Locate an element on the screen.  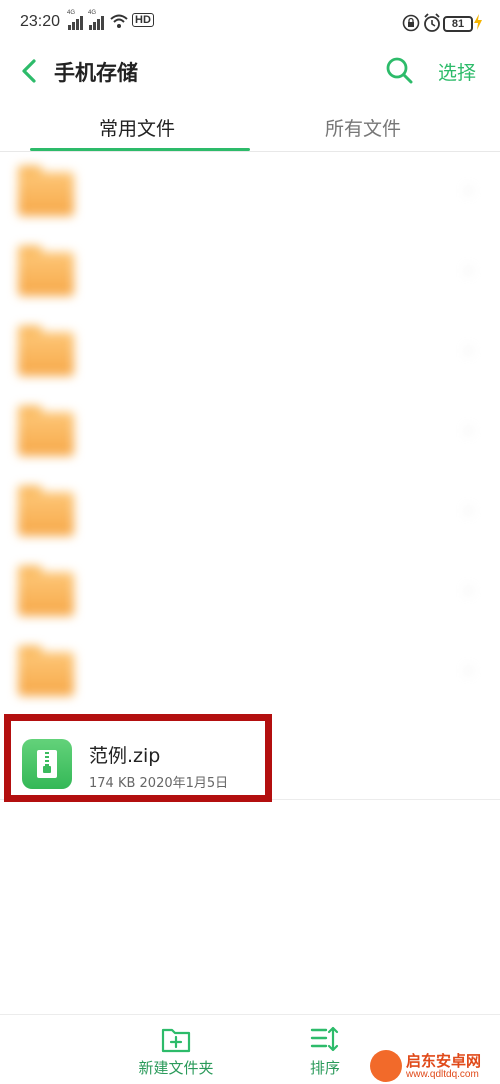
app-header: 手机存储 选择 is located at coordinates (250, 72).